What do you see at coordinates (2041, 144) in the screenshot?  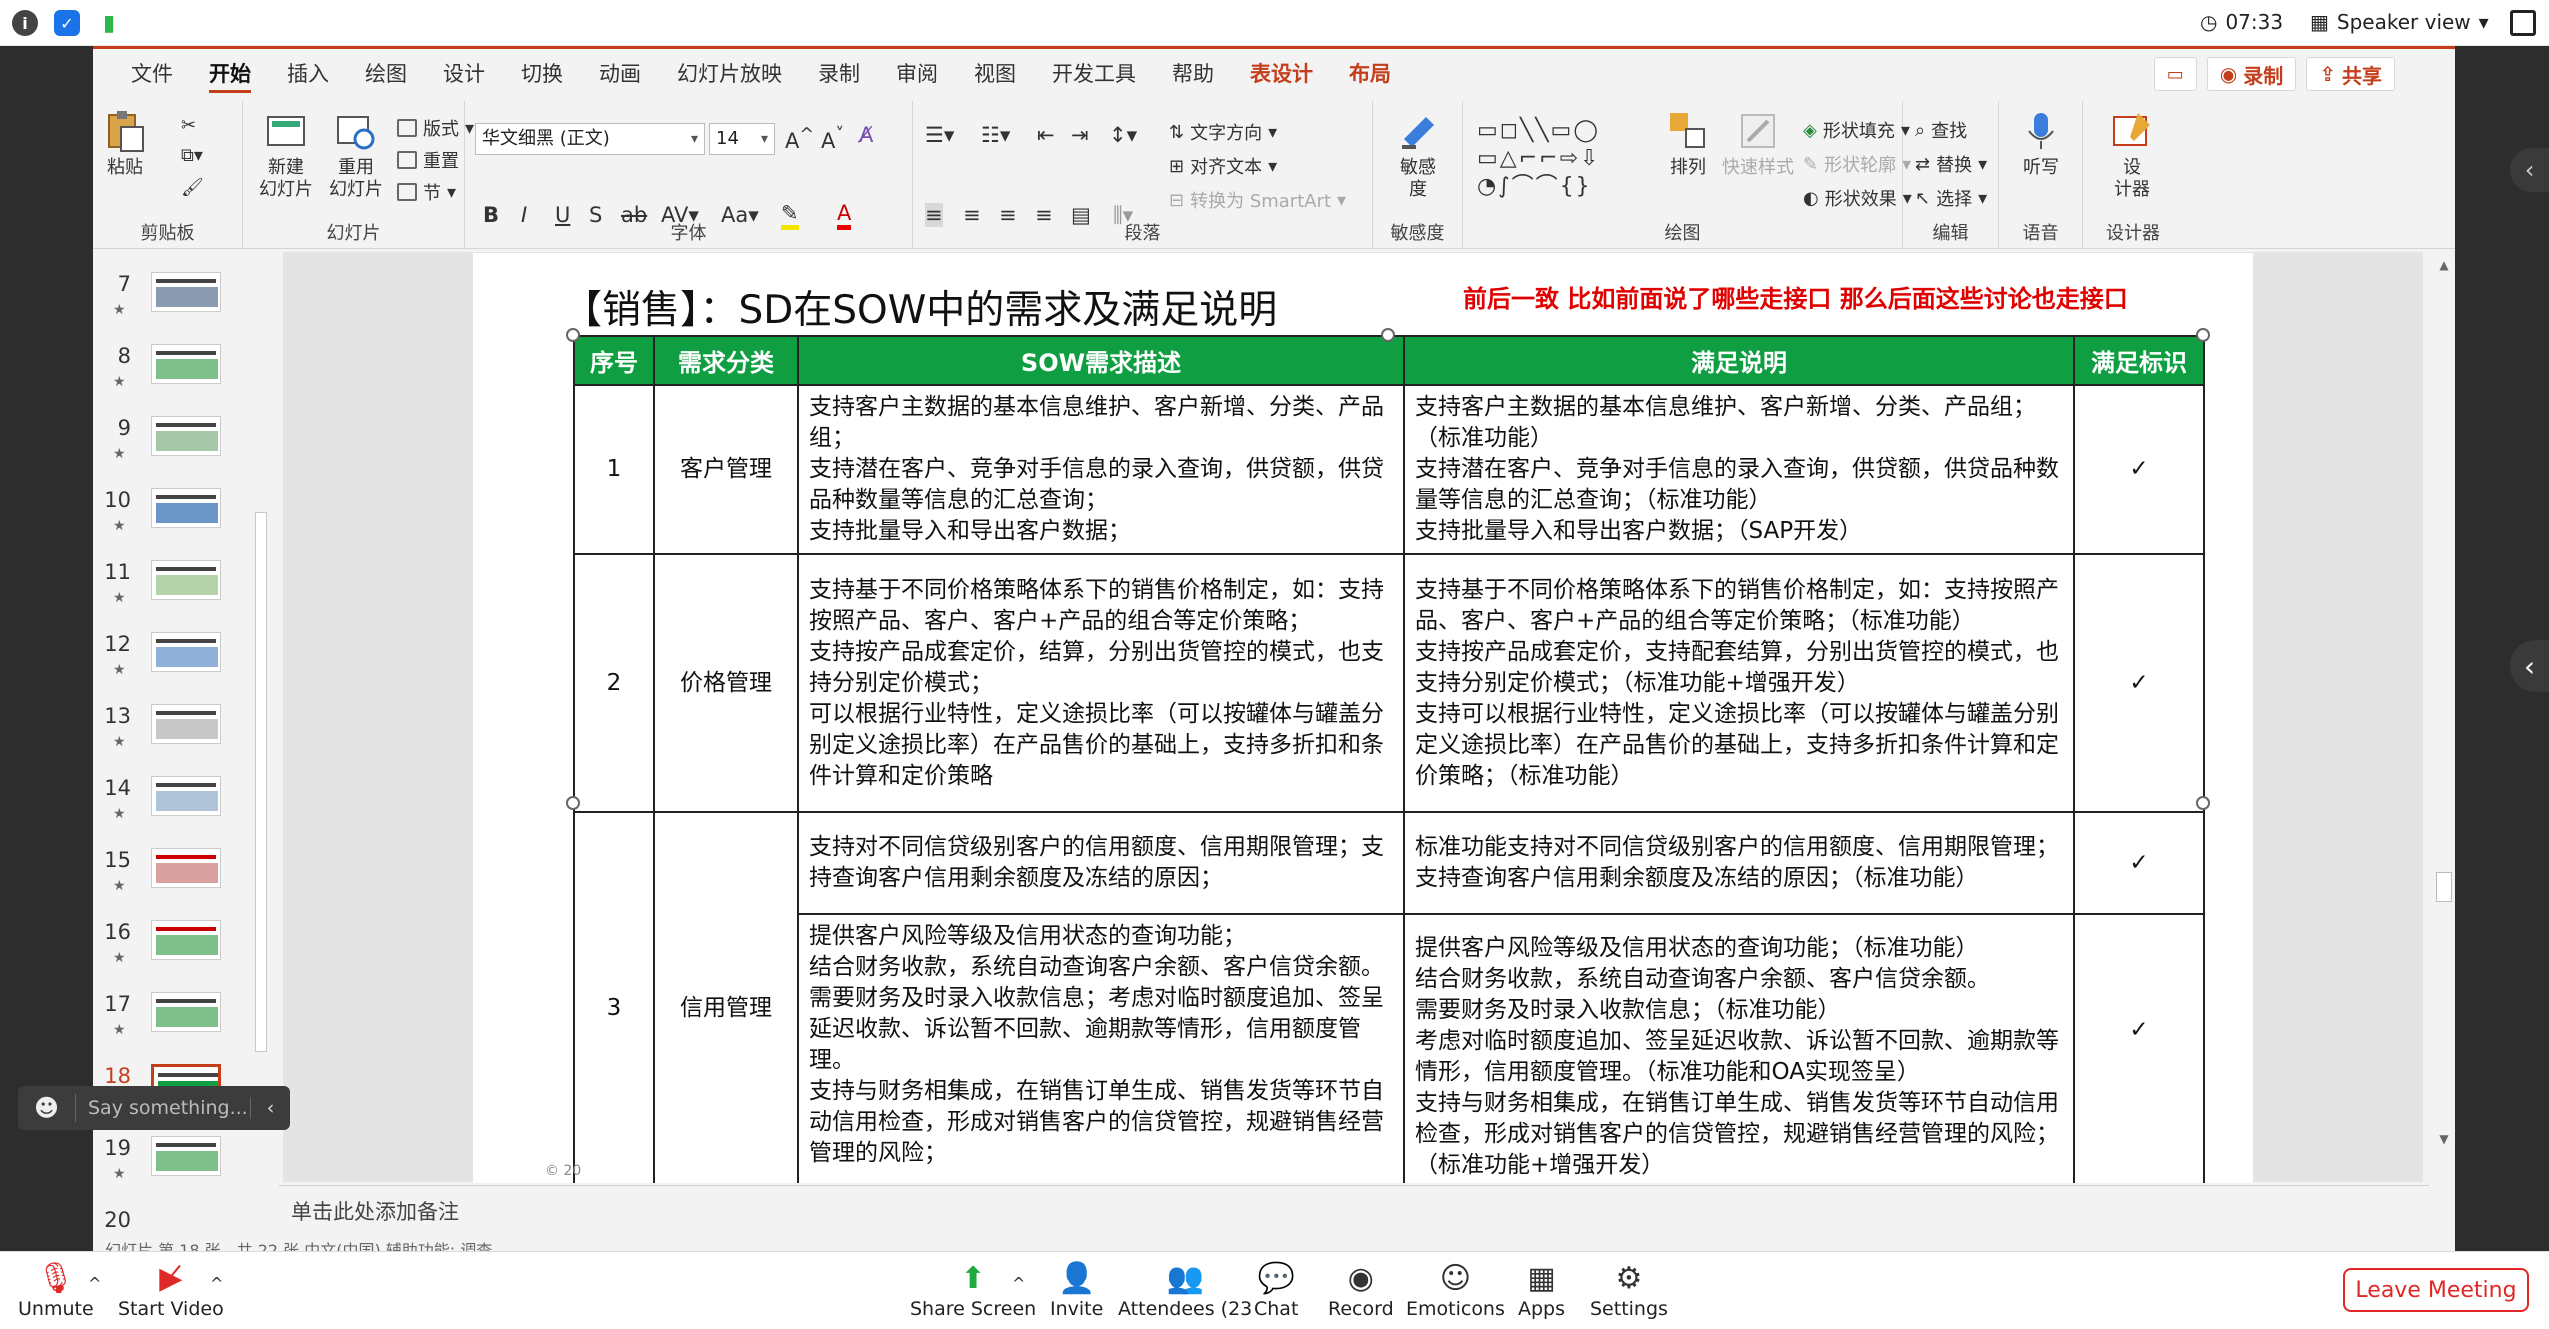 I see `dictate-button: 听写` at bounding box center [2041, 144].